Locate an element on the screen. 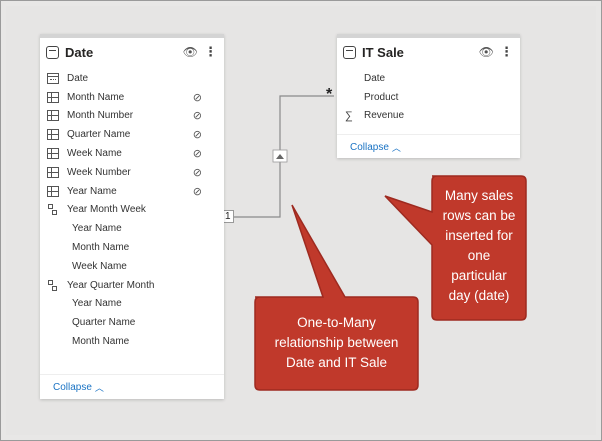 The image size is (602, 441). callout-line: relationship between is located at coordinates (336, 342).